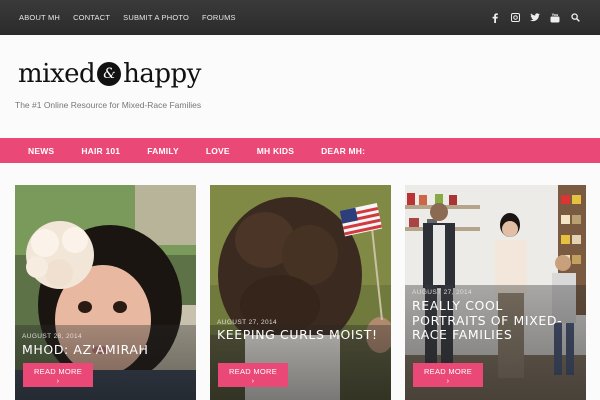  I want to click on youtube-icon: You, so click(555, 18).